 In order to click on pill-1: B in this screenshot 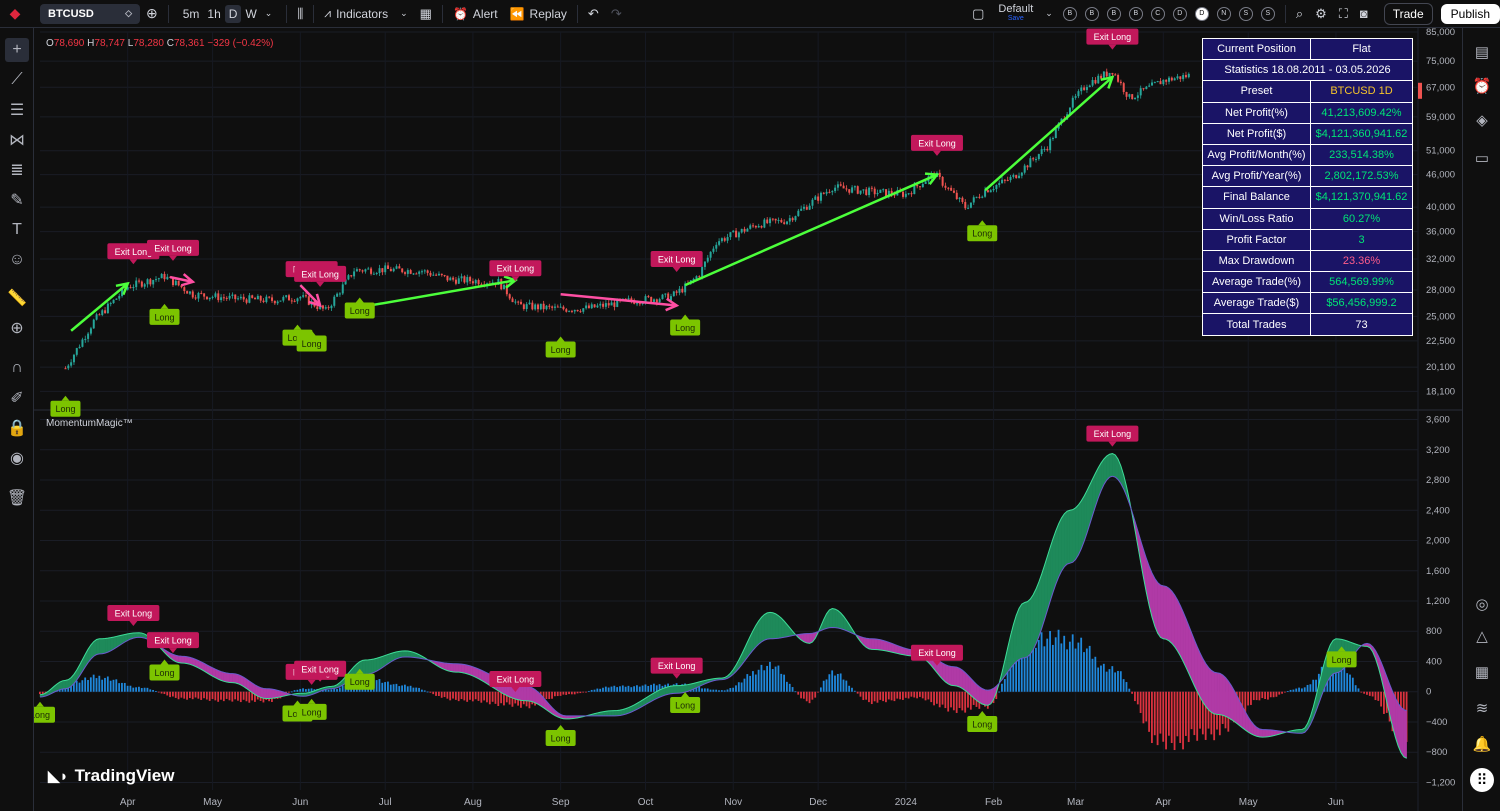, I will do `click(1091, 13)`.